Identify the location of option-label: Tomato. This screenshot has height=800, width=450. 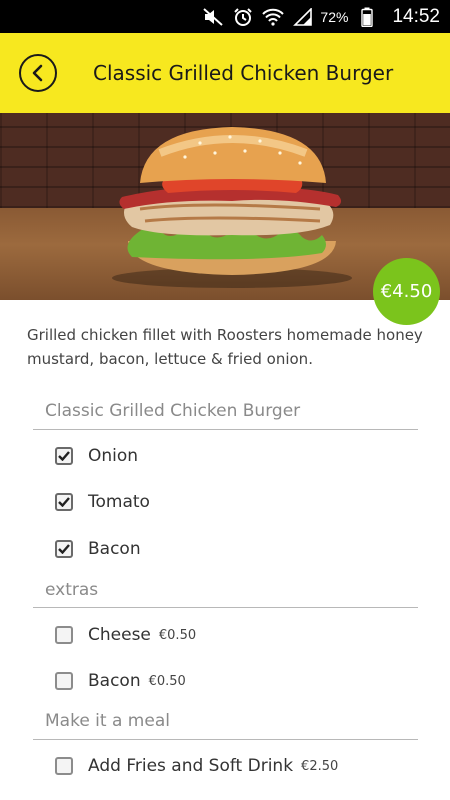
(119, 502).